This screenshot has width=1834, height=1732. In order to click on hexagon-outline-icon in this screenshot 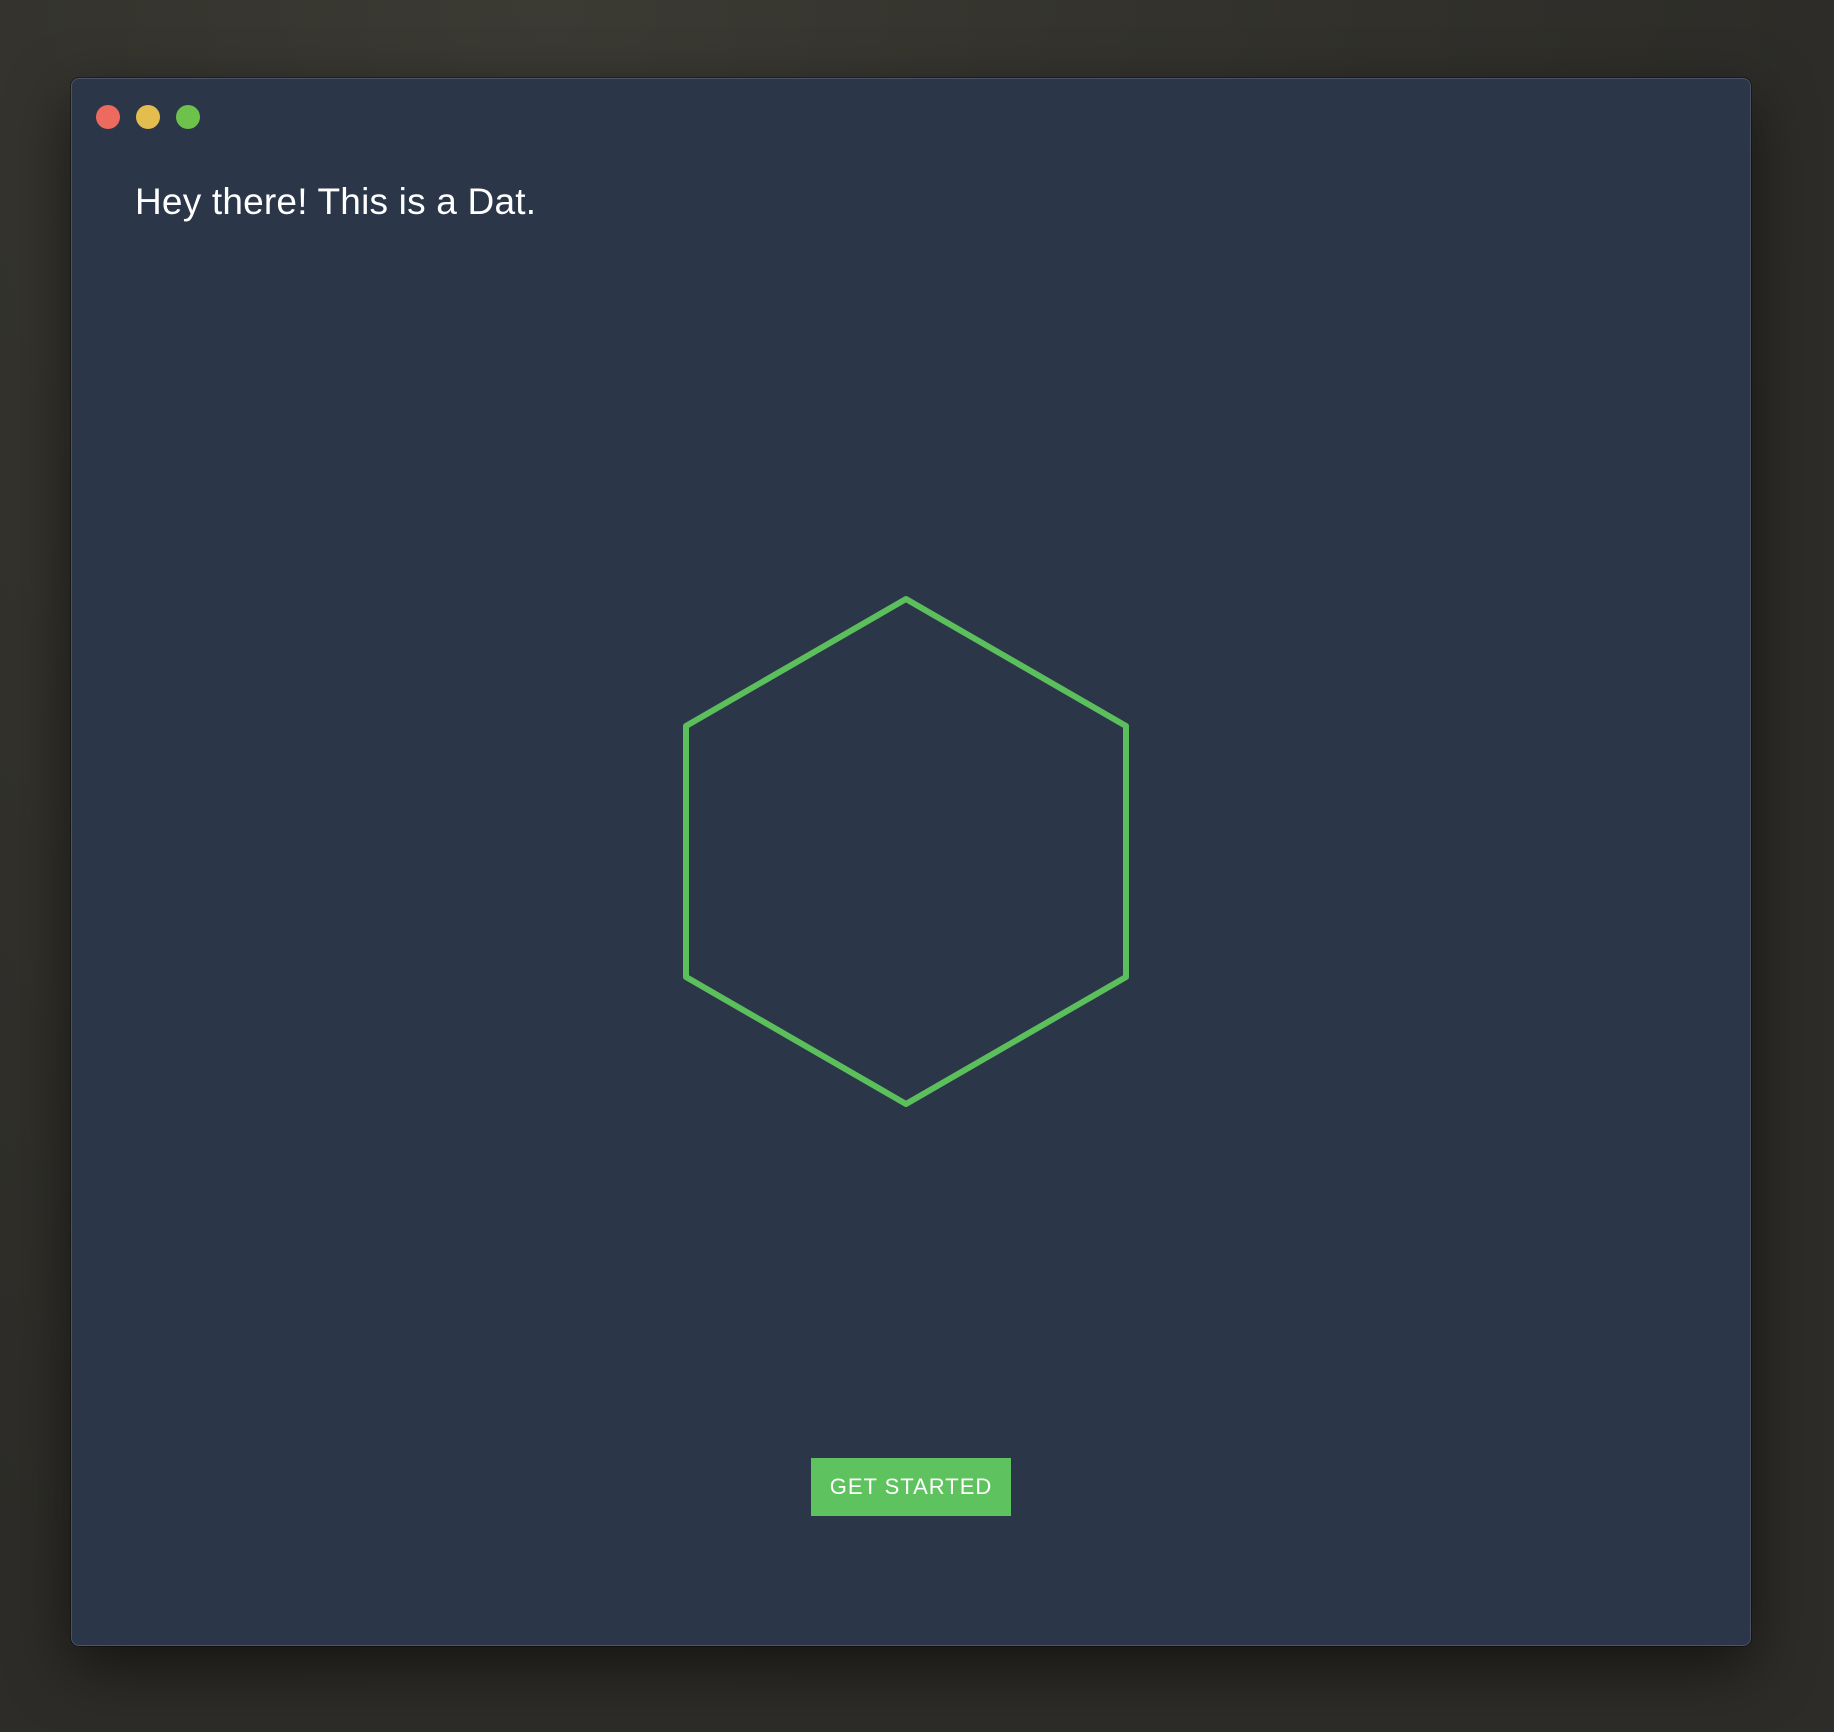, I will do `click(906, 851)`.